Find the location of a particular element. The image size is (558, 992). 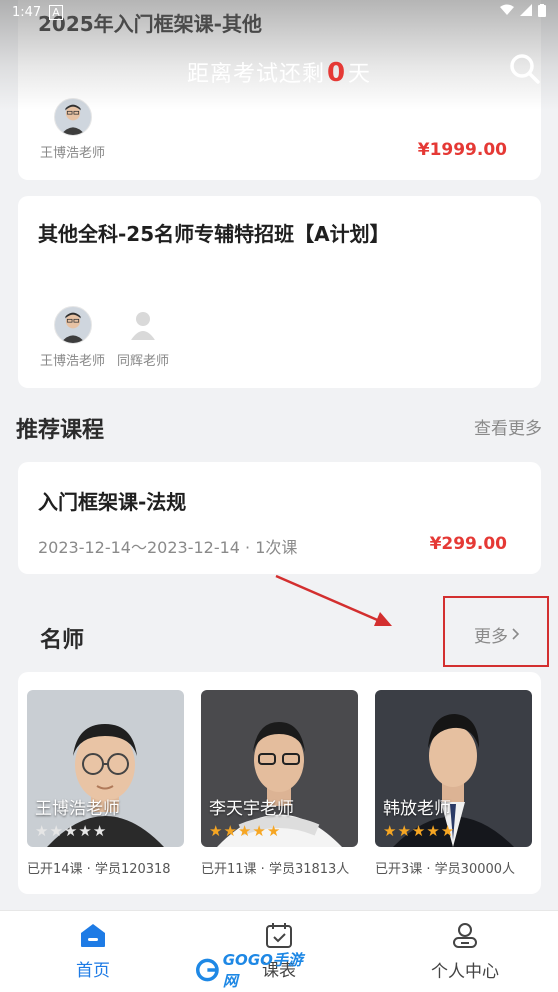

teacher-mini: 同辉老师 is located at coordinates (143, 337).